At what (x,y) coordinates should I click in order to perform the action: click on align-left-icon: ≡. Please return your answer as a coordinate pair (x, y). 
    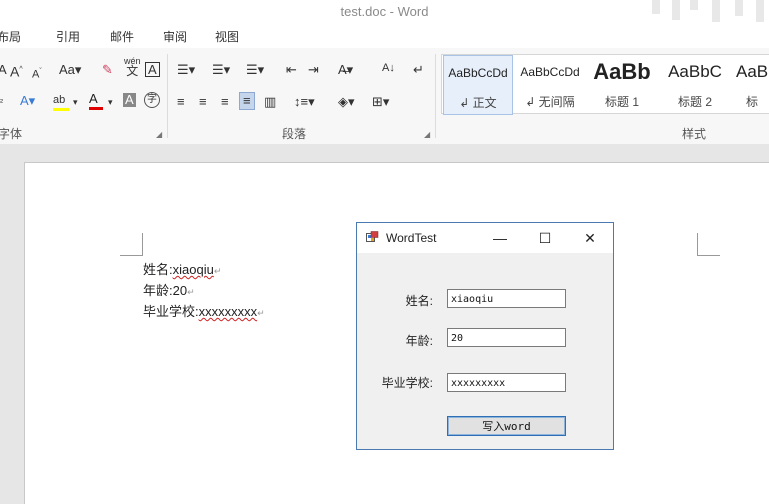
    Looking at the image, I should click on (181, 102).